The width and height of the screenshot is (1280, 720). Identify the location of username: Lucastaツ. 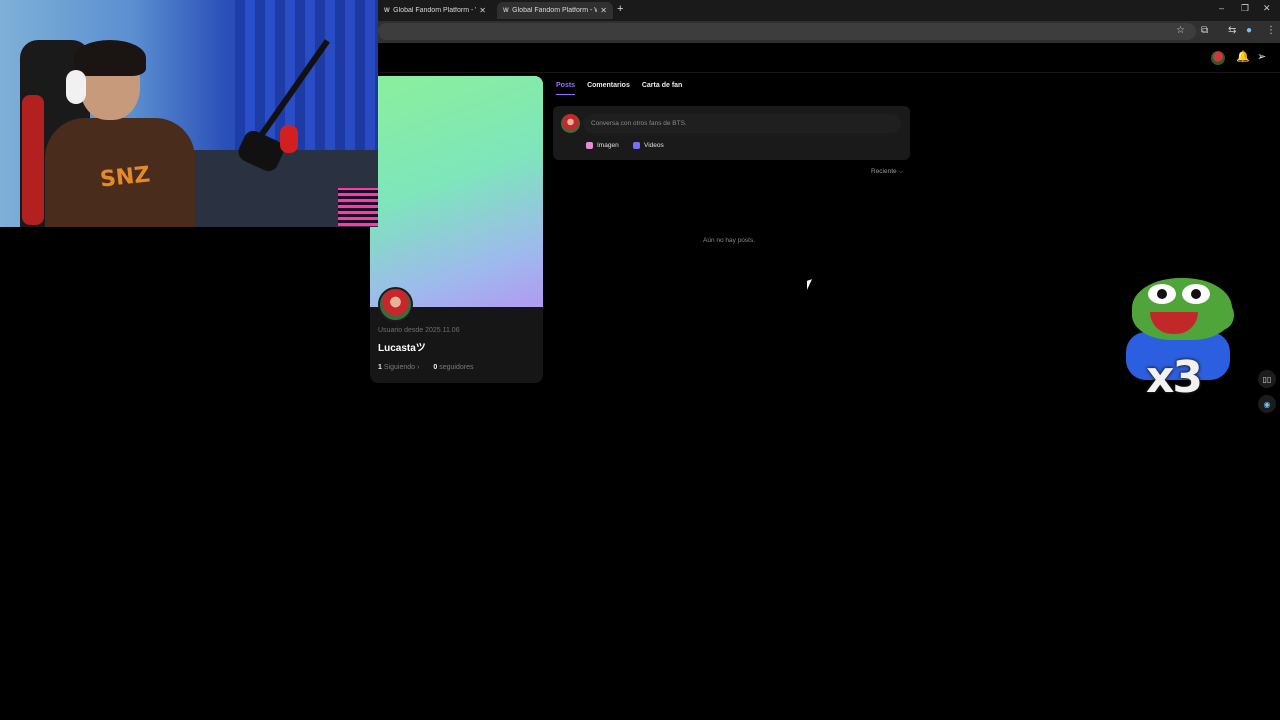
(402, 348).